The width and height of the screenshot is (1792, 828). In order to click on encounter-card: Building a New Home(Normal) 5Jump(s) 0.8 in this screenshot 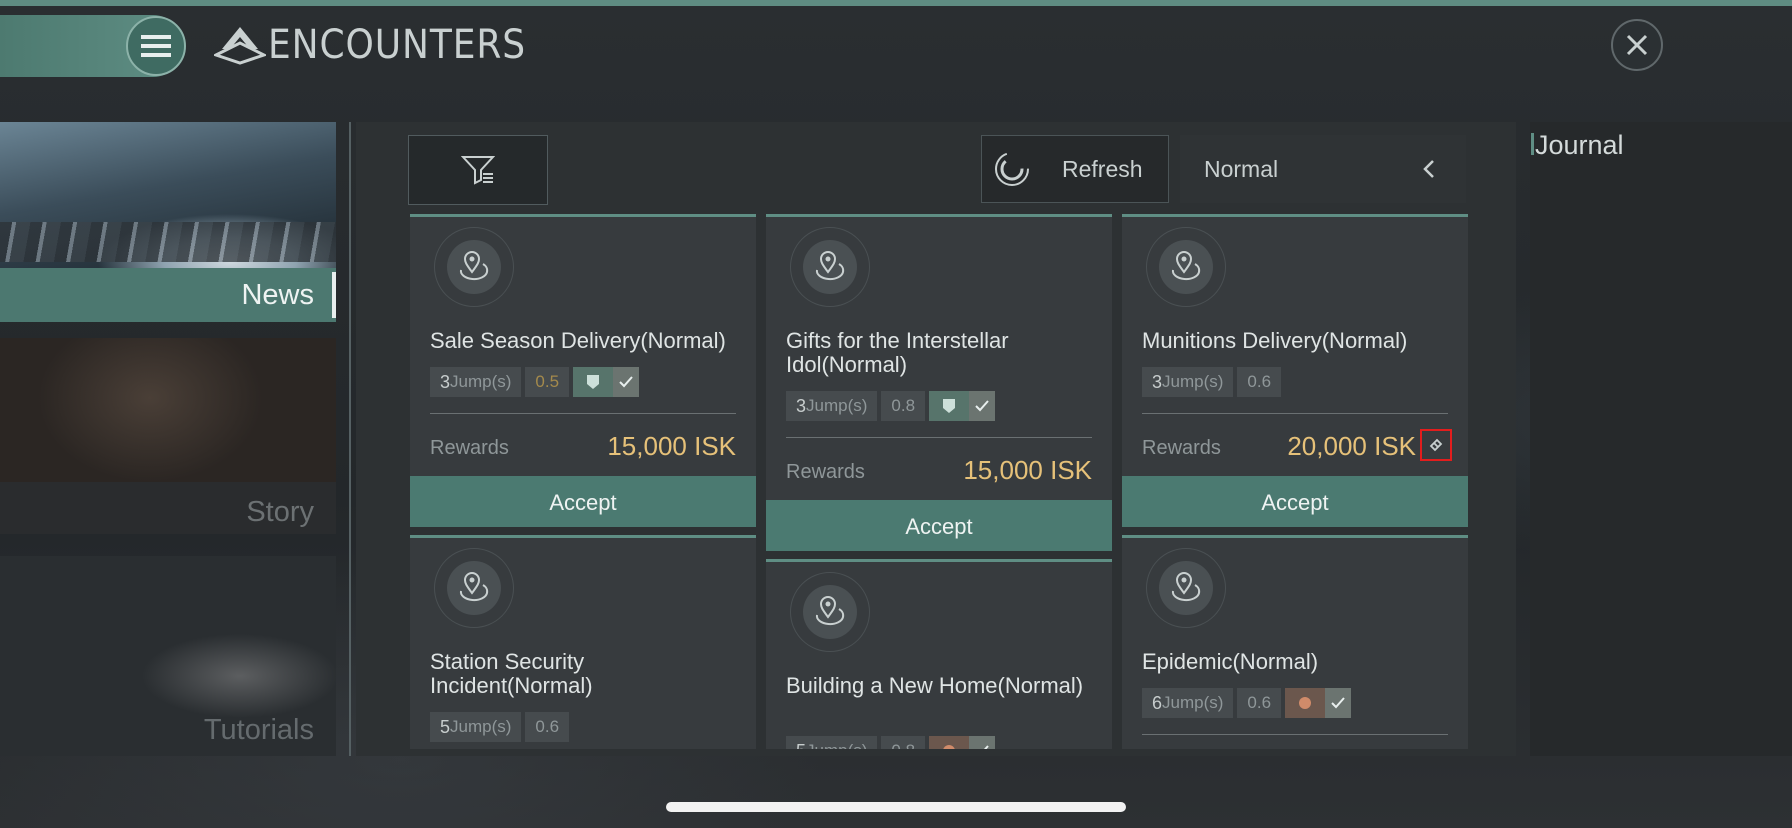, I will do `click(939, 654)`.